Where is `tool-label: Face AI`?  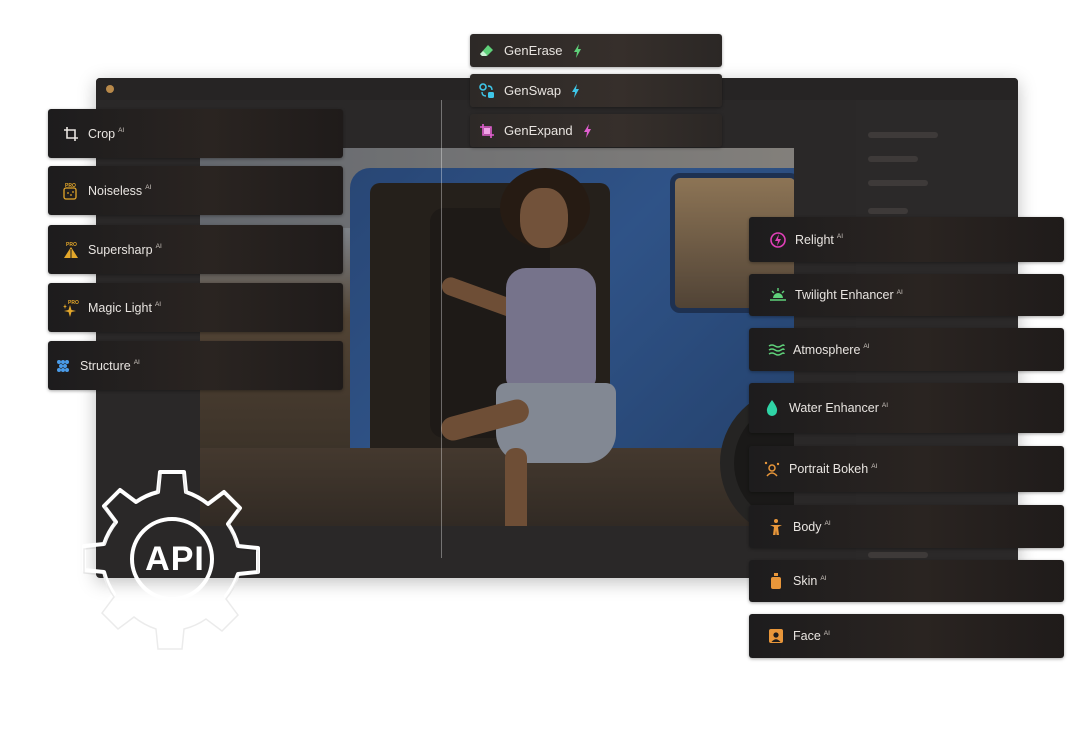 tool-label: Face AI is located at coordinates (811, 636).